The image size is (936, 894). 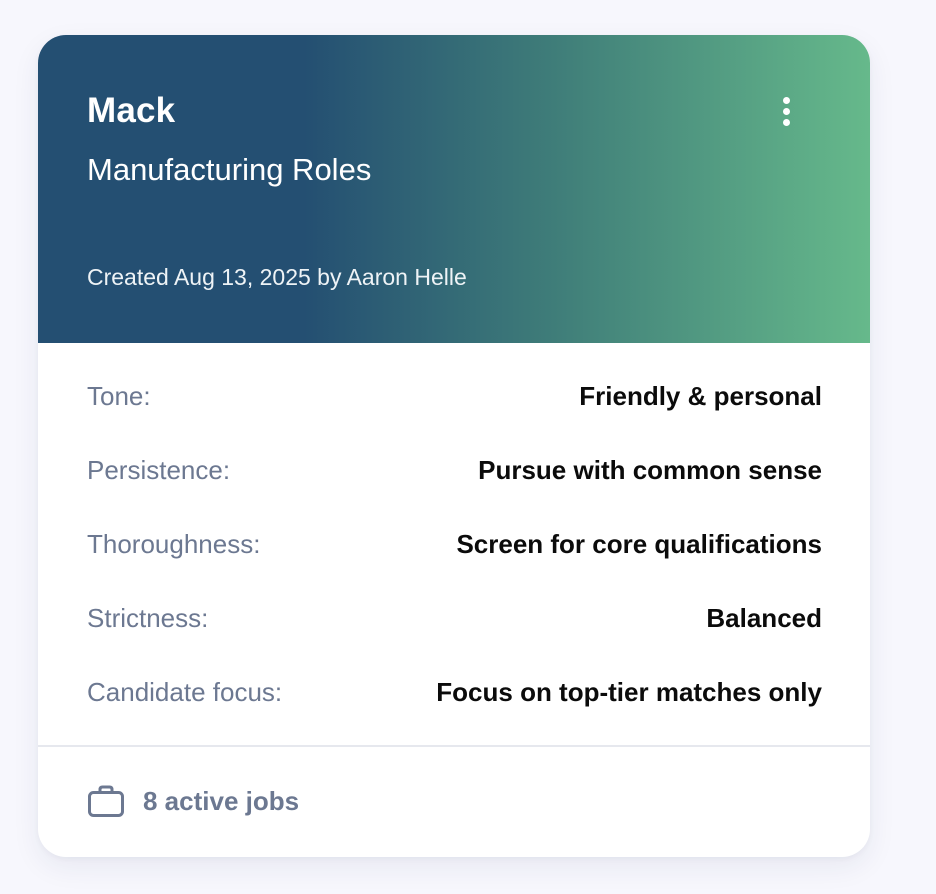 What do you see at coordinates (629, 691) in the screenshot?
I see `setting-value: Focus on top-tier matches only` at bounding box center [629, 691].